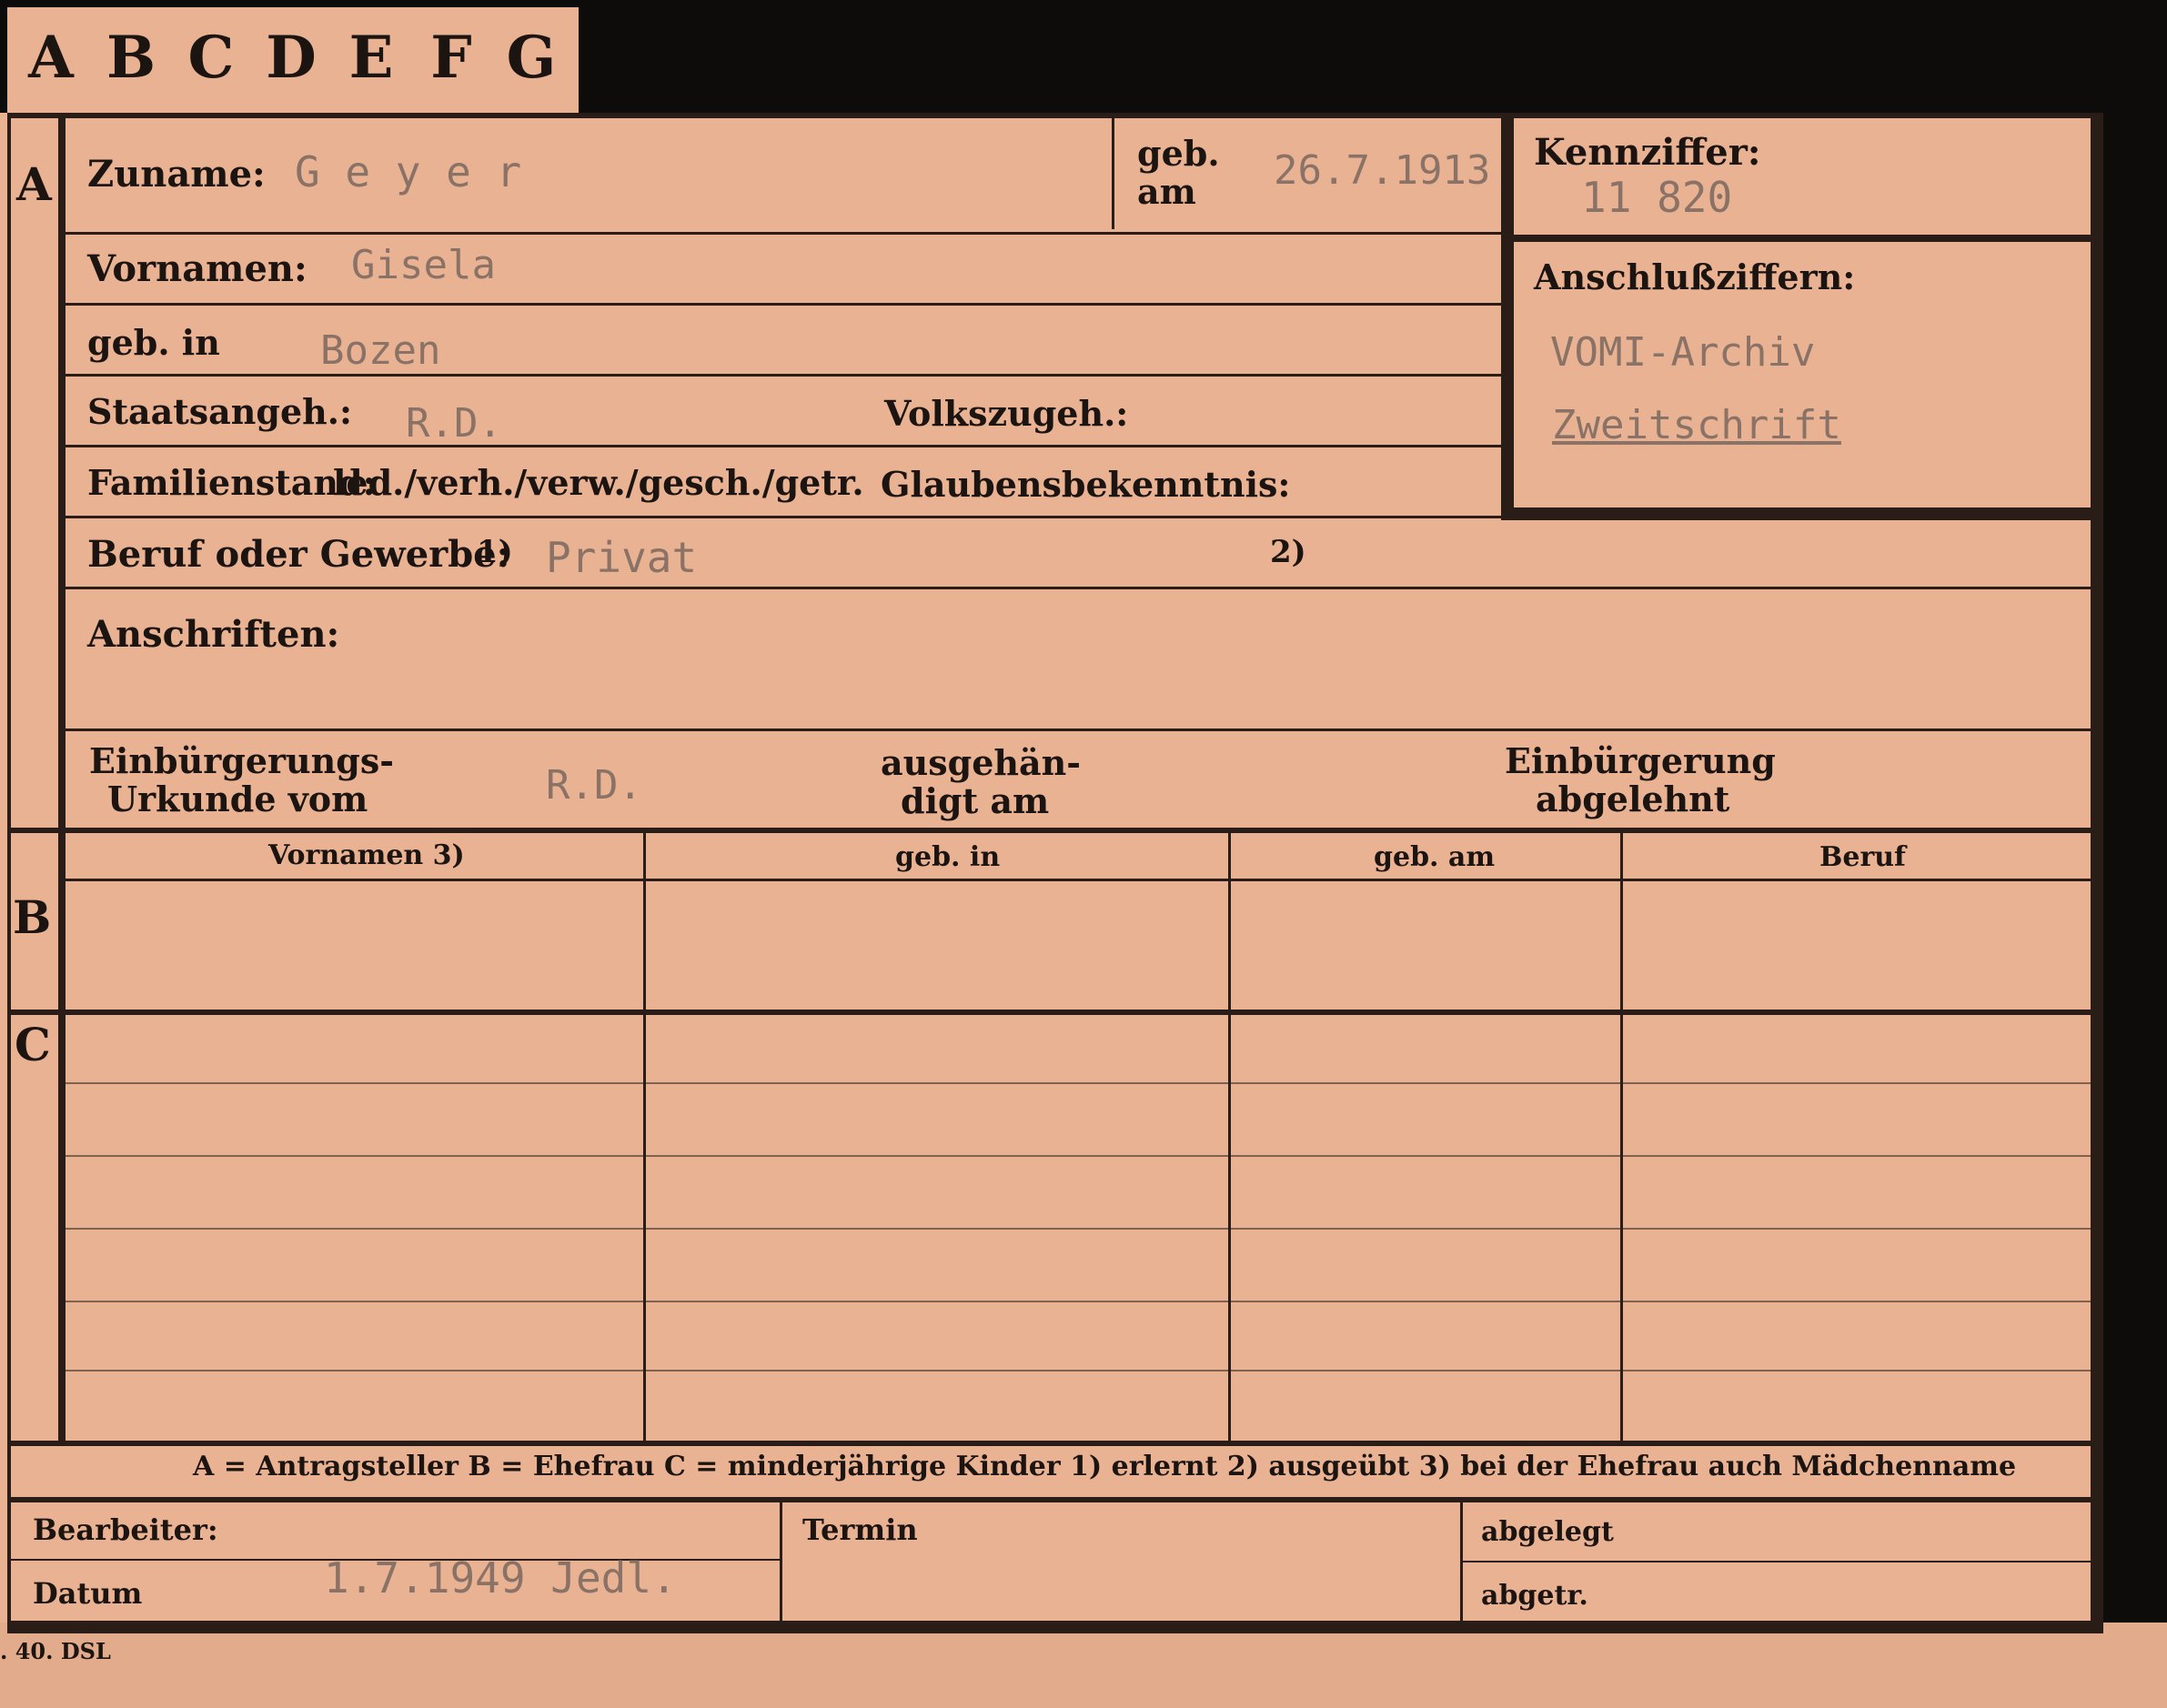 The image size is (2167, 1708). I want to click on footer-row-line-right, so click(1778, 1561).